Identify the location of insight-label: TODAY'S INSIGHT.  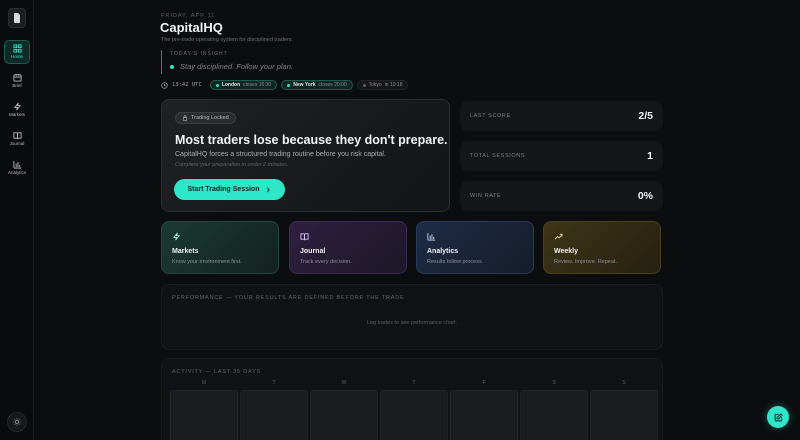
(199, 54).